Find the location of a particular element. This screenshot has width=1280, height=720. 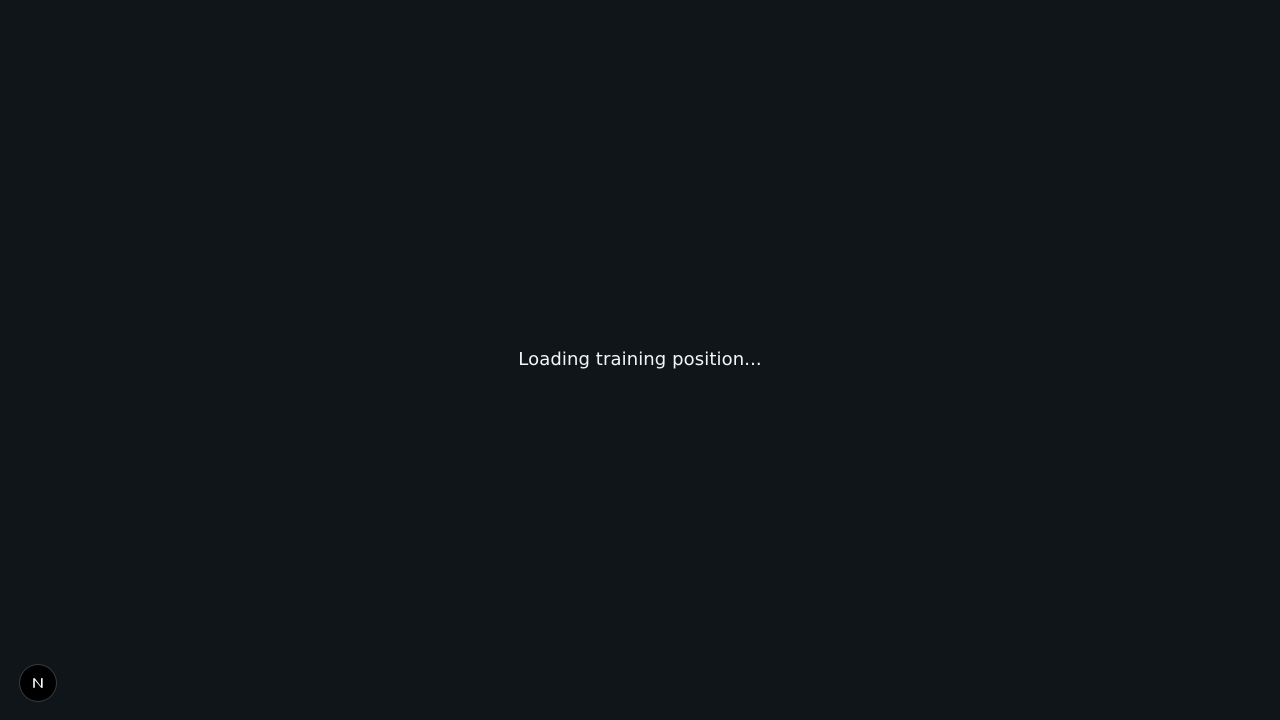

nextjs-dev-indicator-button is located at coordinates (38, 683).